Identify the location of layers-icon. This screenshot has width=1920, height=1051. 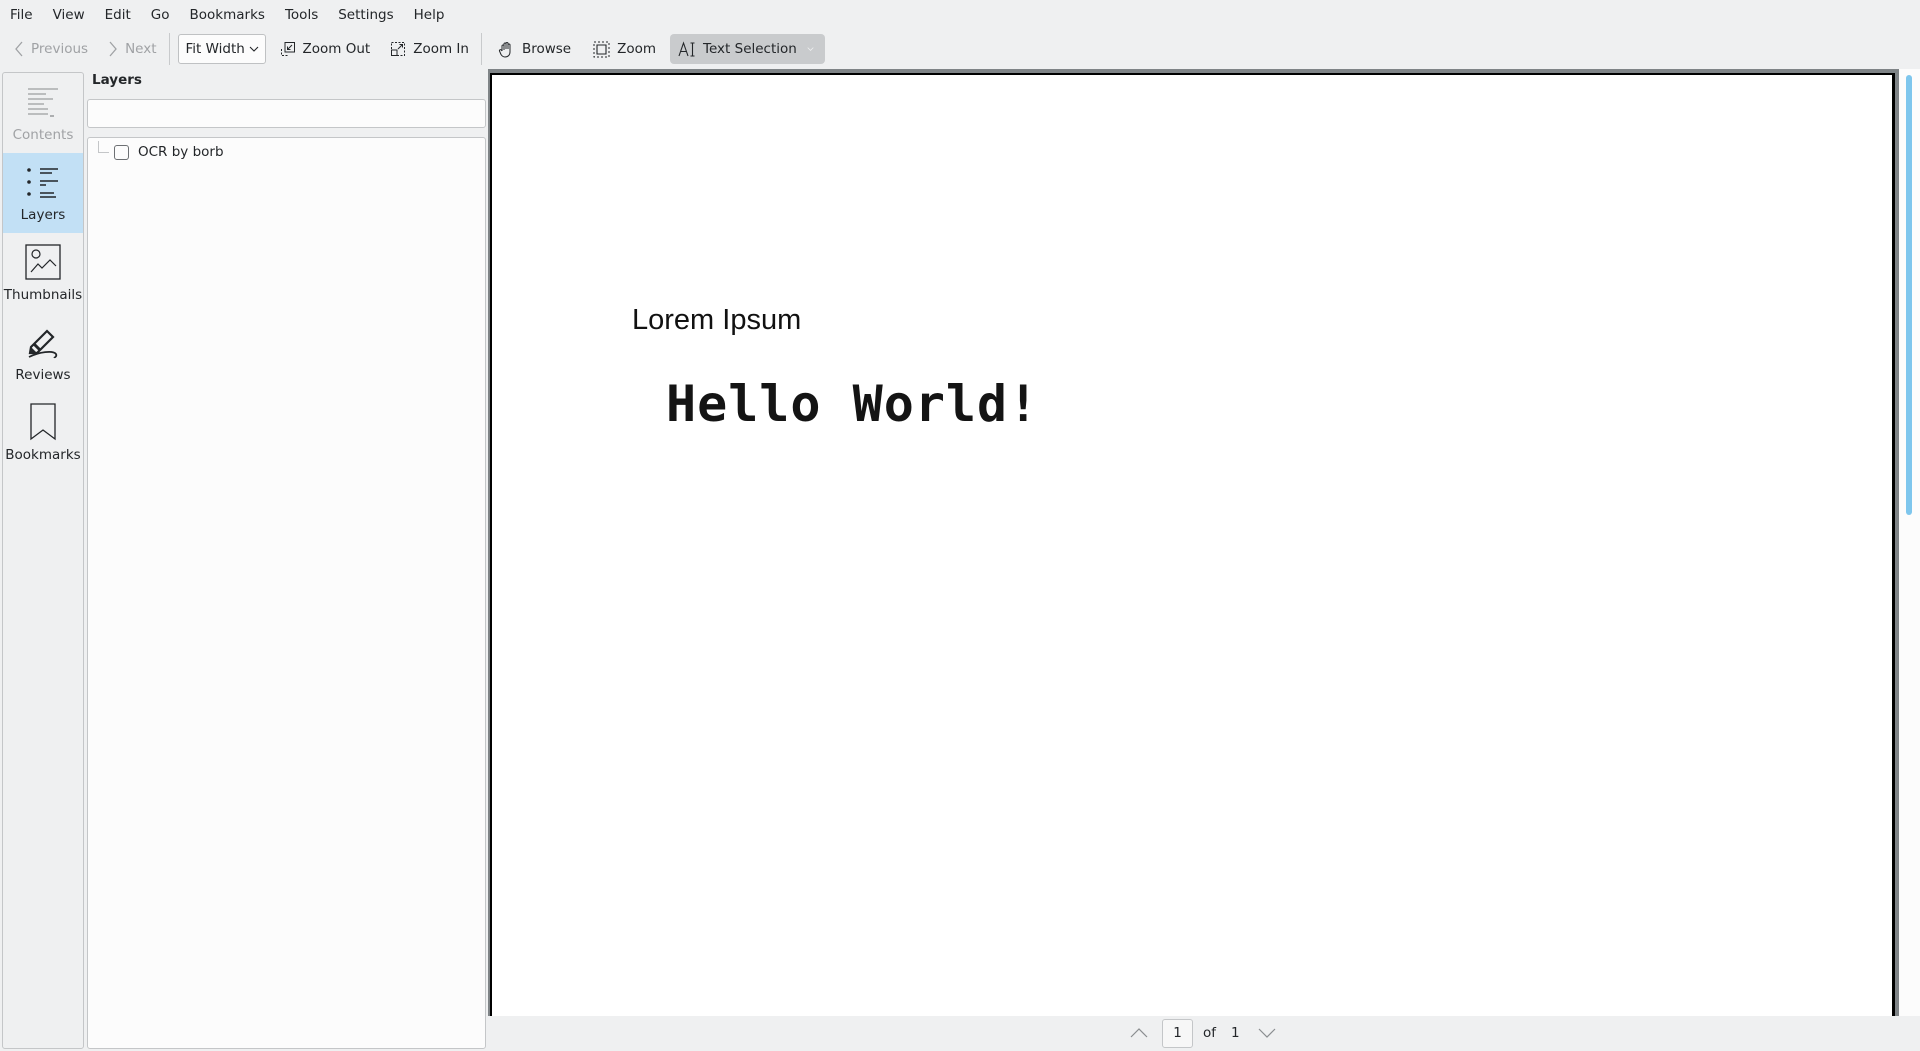
(43, 182).